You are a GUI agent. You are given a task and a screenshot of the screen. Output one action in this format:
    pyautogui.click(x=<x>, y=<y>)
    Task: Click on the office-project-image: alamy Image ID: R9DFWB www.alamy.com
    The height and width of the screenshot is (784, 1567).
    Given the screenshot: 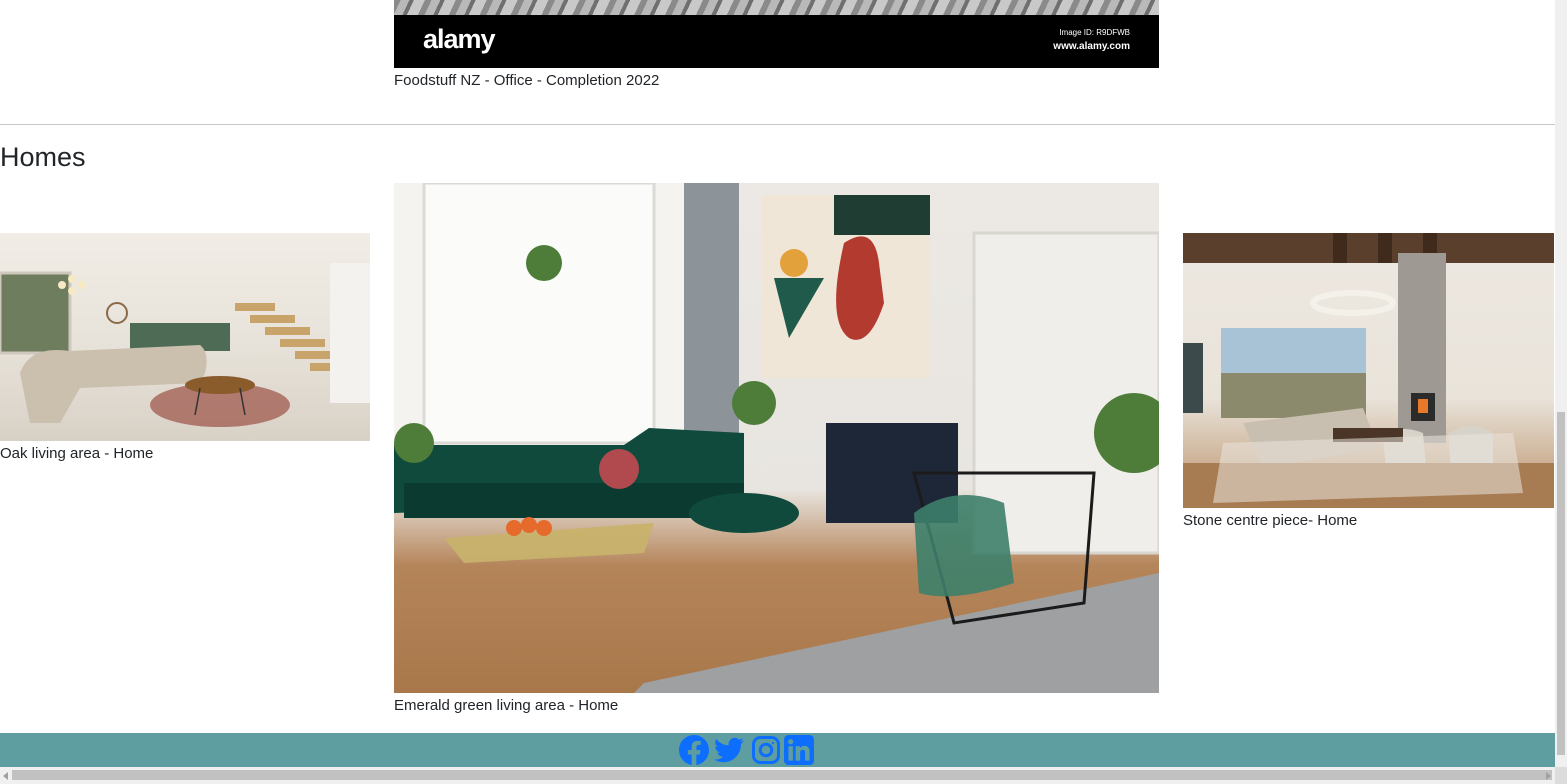 What is the action you would take?
    pyautogui.click(x=776, y=34)
    